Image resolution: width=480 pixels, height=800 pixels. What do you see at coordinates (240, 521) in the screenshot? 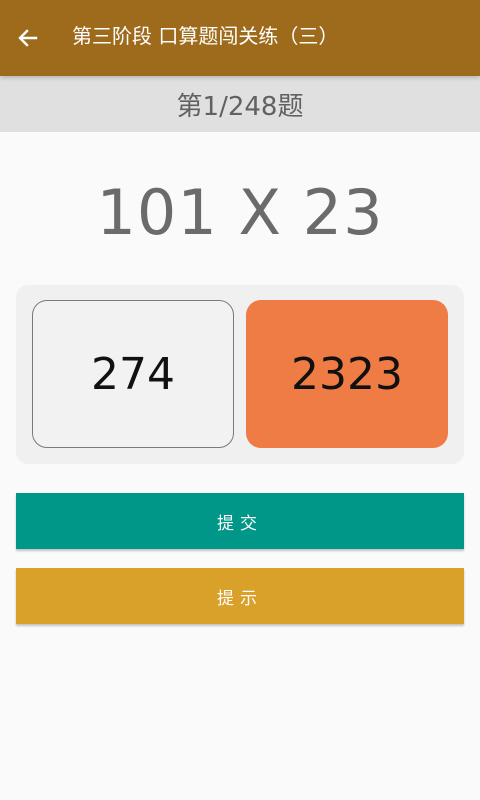
I see `submit-button: 提交` at bounding box center [240, 521].